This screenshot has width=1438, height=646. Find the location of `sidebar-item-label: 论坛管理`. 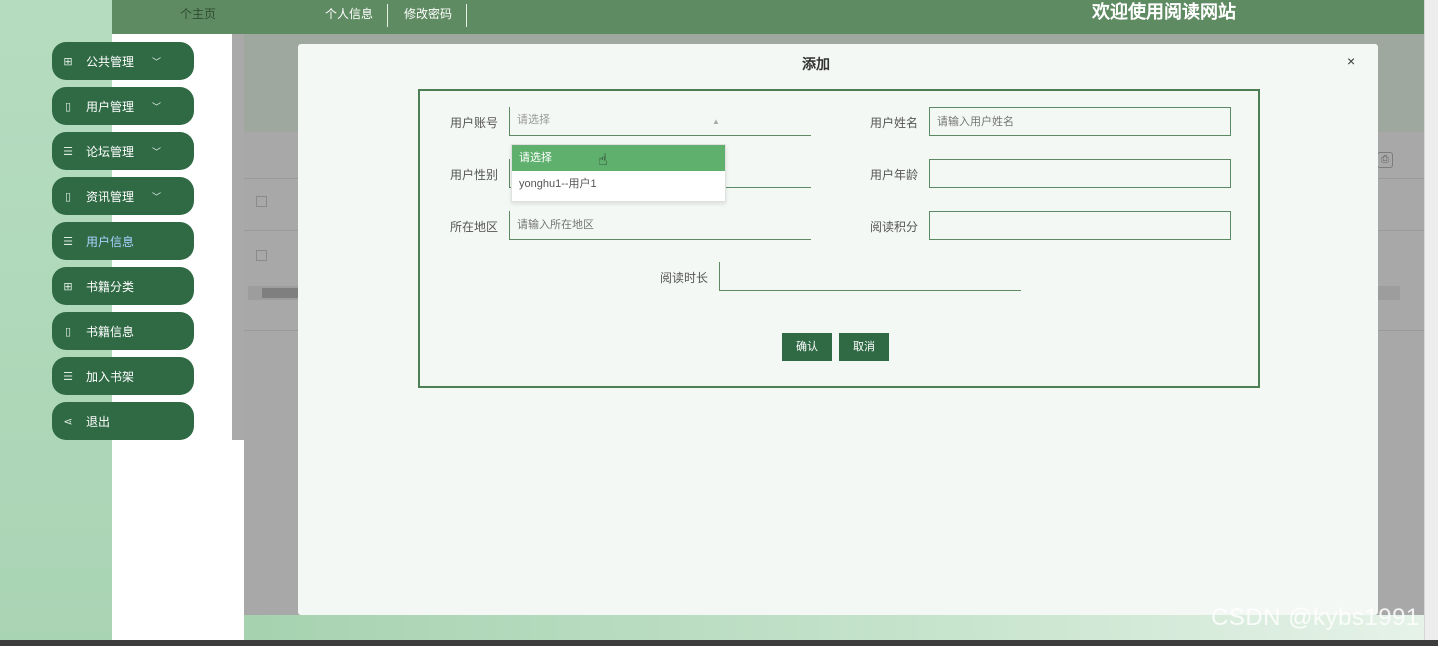

sidebar-item-label: 论坛管理 is located at coordinates (110, 151).